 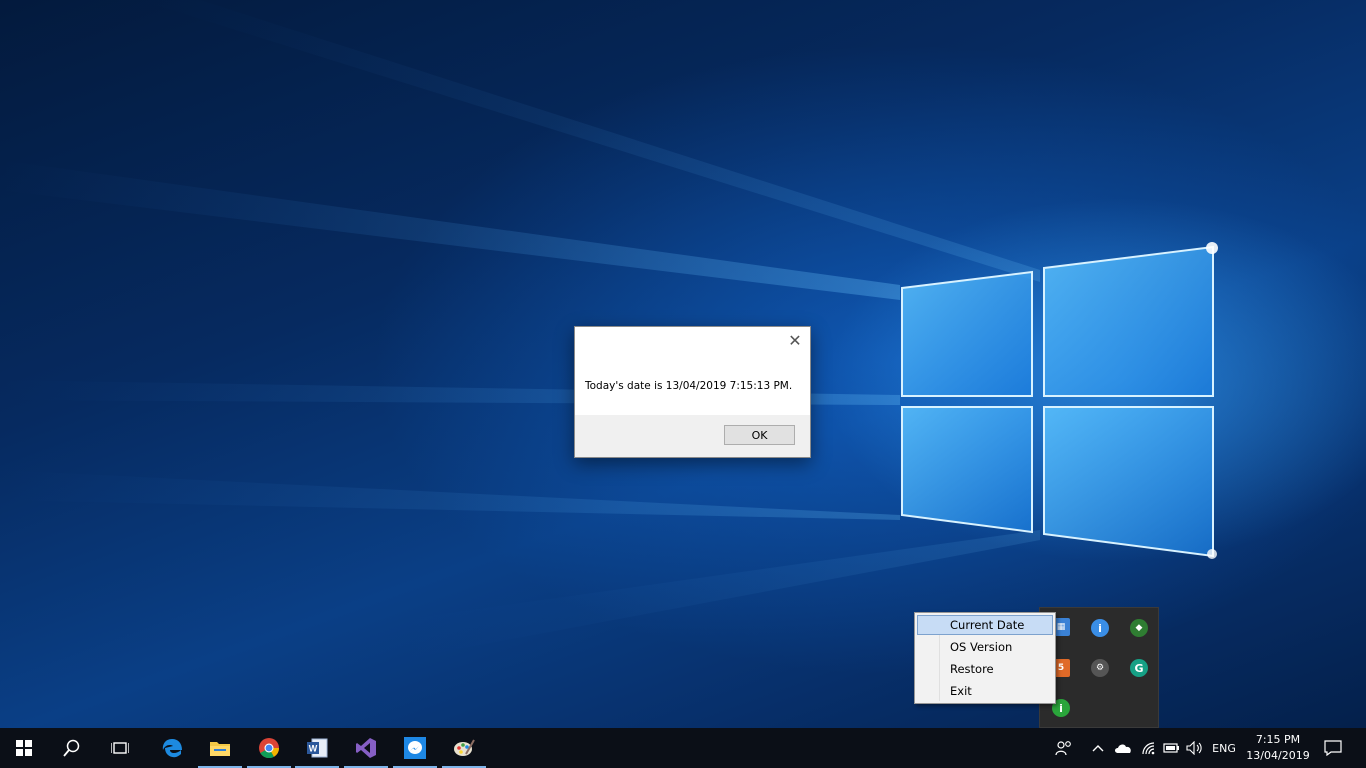 I want to click on action-center-button, so click(x=1333, y=748).